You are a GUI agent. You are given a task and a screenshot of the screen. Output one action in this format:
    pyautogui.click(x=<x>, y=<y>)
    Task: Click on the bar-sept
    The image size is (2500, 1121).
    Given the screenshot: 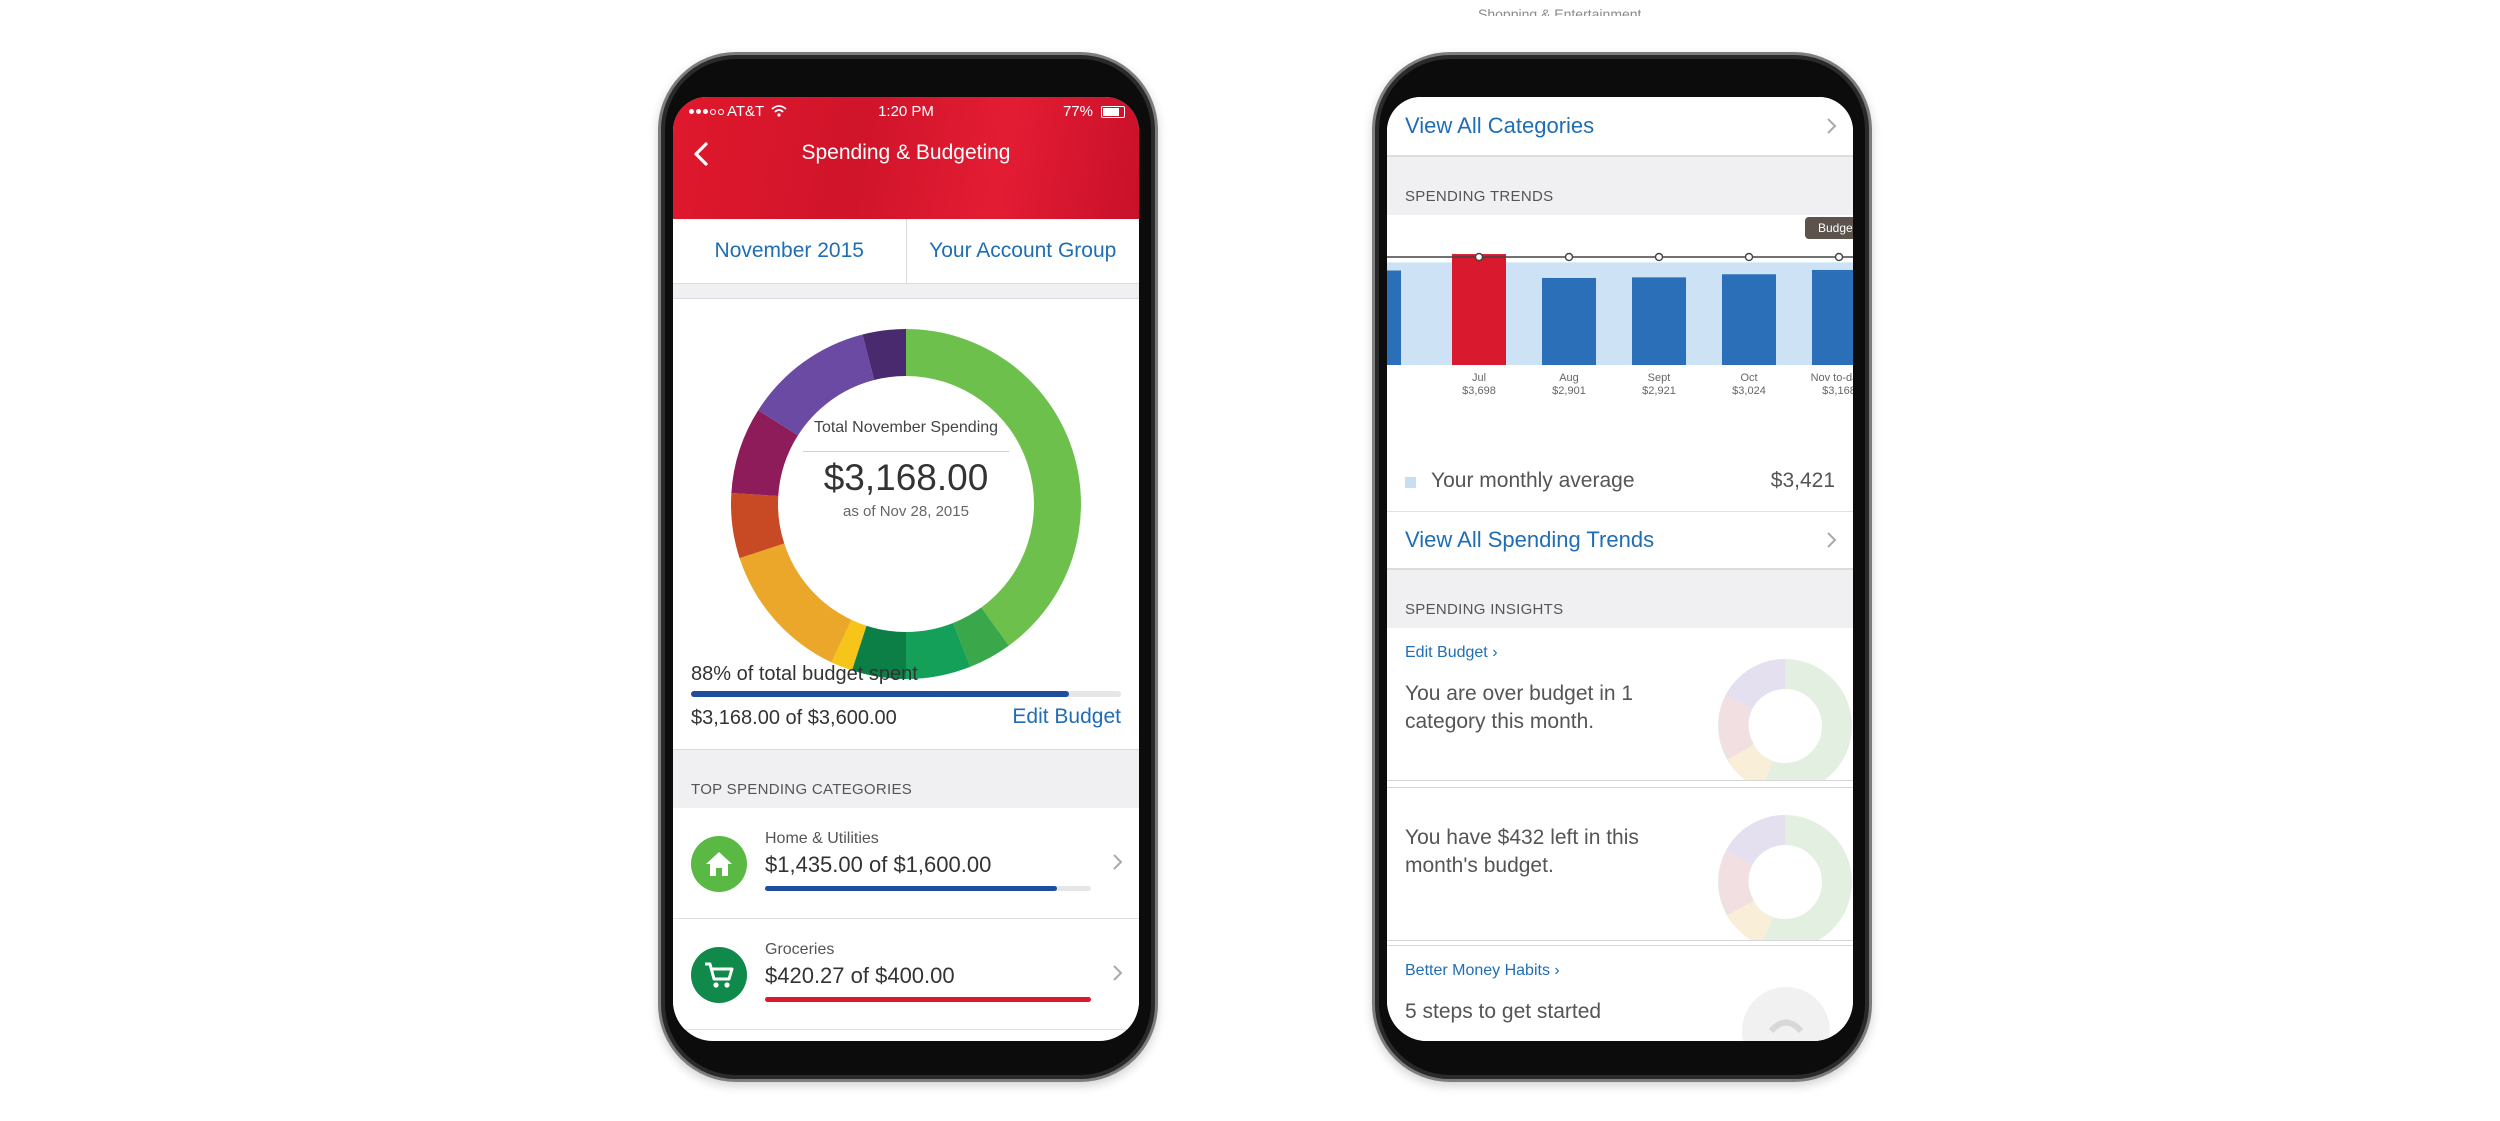 What is the action you would take?
    pyautogui.click(x=1659, y=321)
    